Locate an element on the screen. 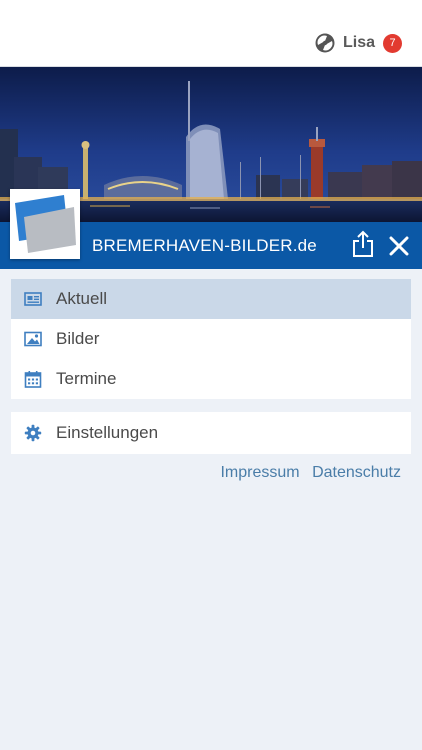  menu-item-label: Aktuell is located at coordinates (82, 298).